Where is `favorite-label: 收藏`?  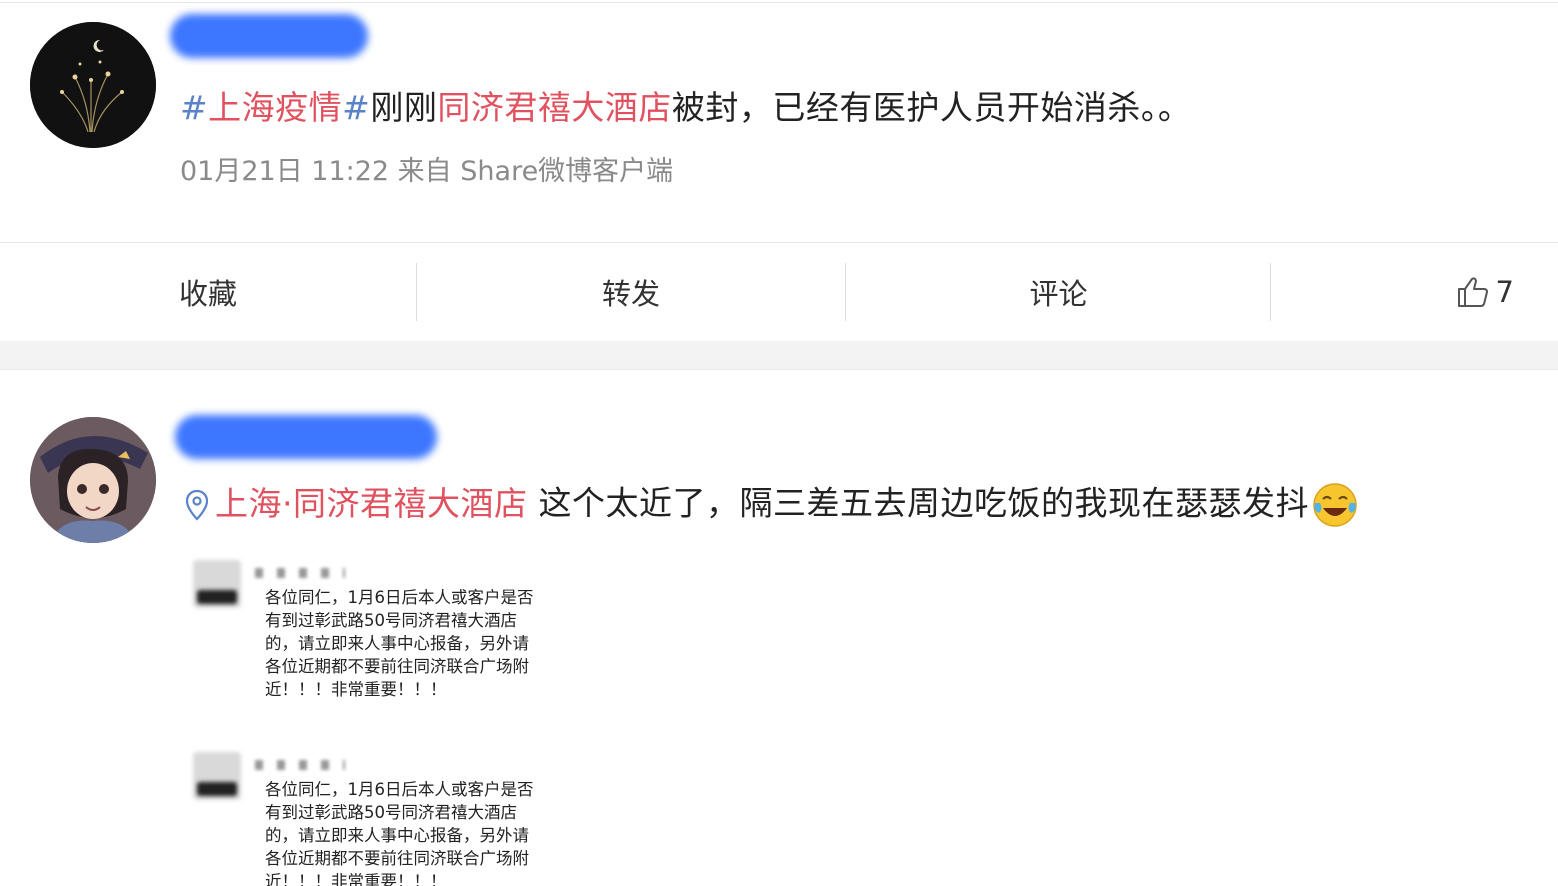
favorite-label: 收藏 is located at coordinates (207, 294).